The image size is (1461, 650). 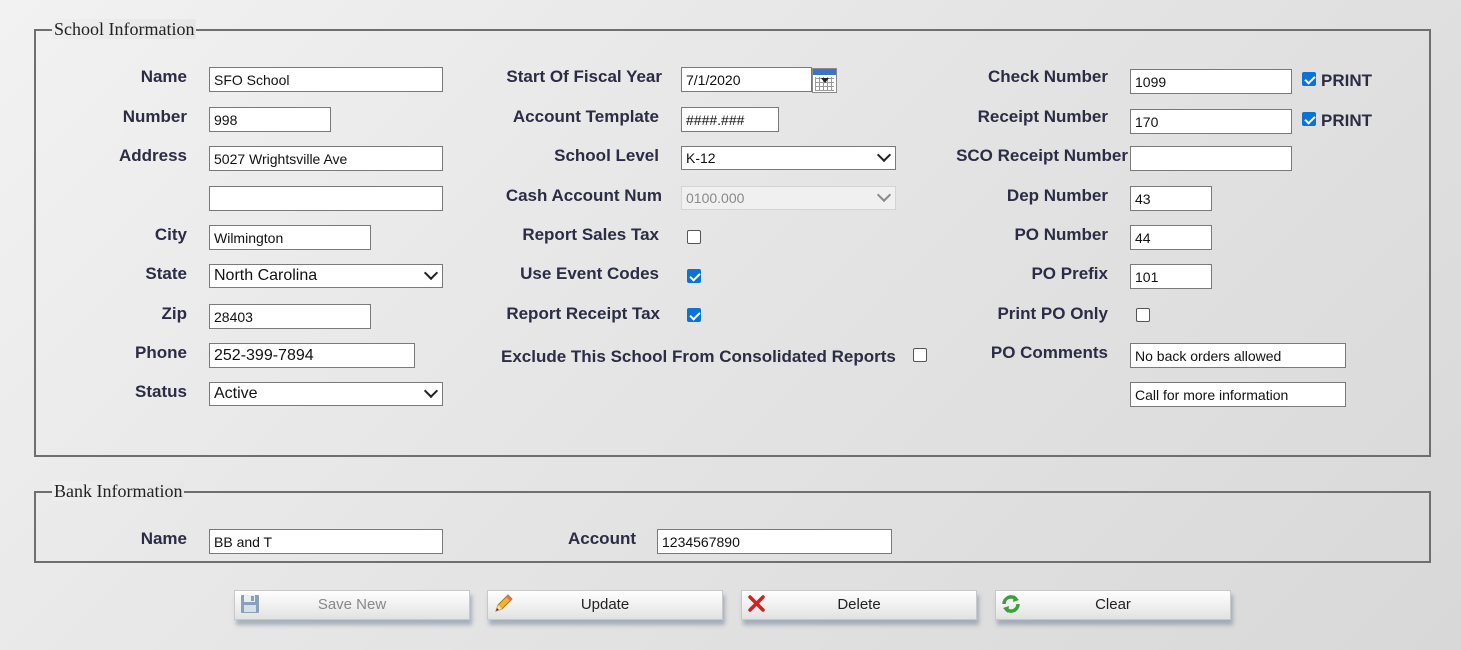 What do you see at coordinates (788, 158) in the screenshot?
I see `school-level-select: K-12` at bounding box center [788, 158].